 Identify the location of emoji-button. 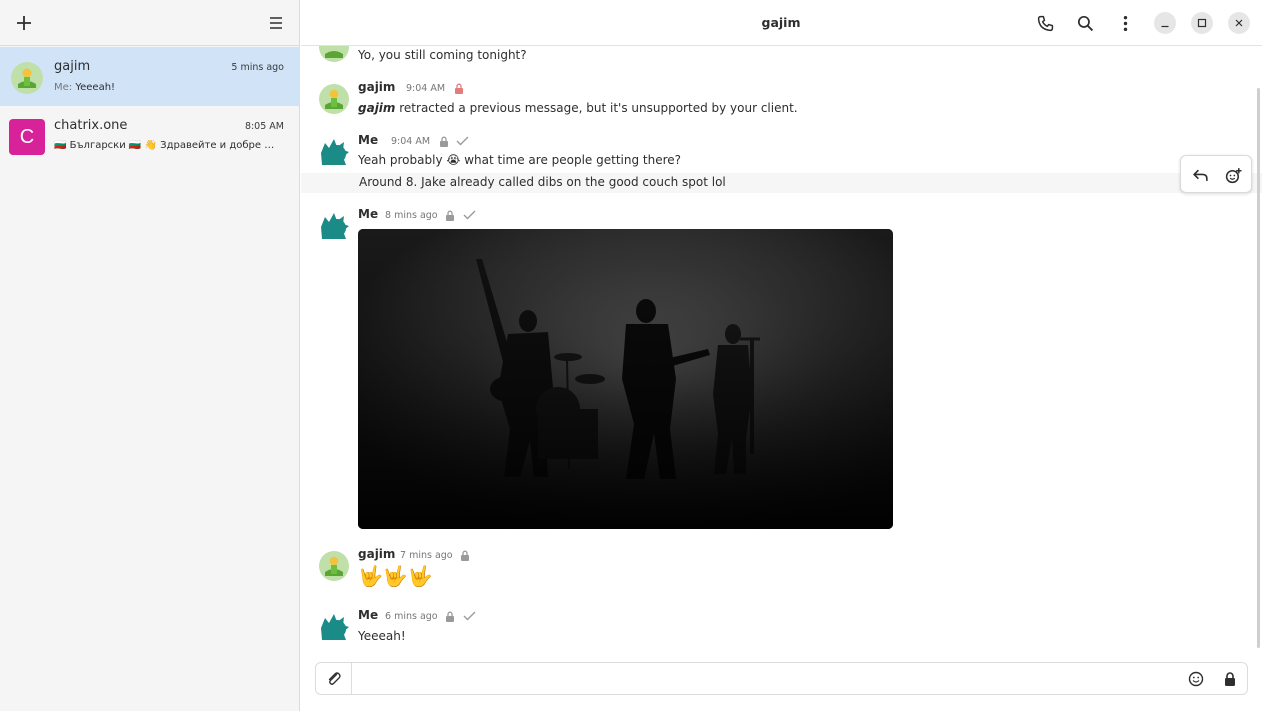
(1196, 679).